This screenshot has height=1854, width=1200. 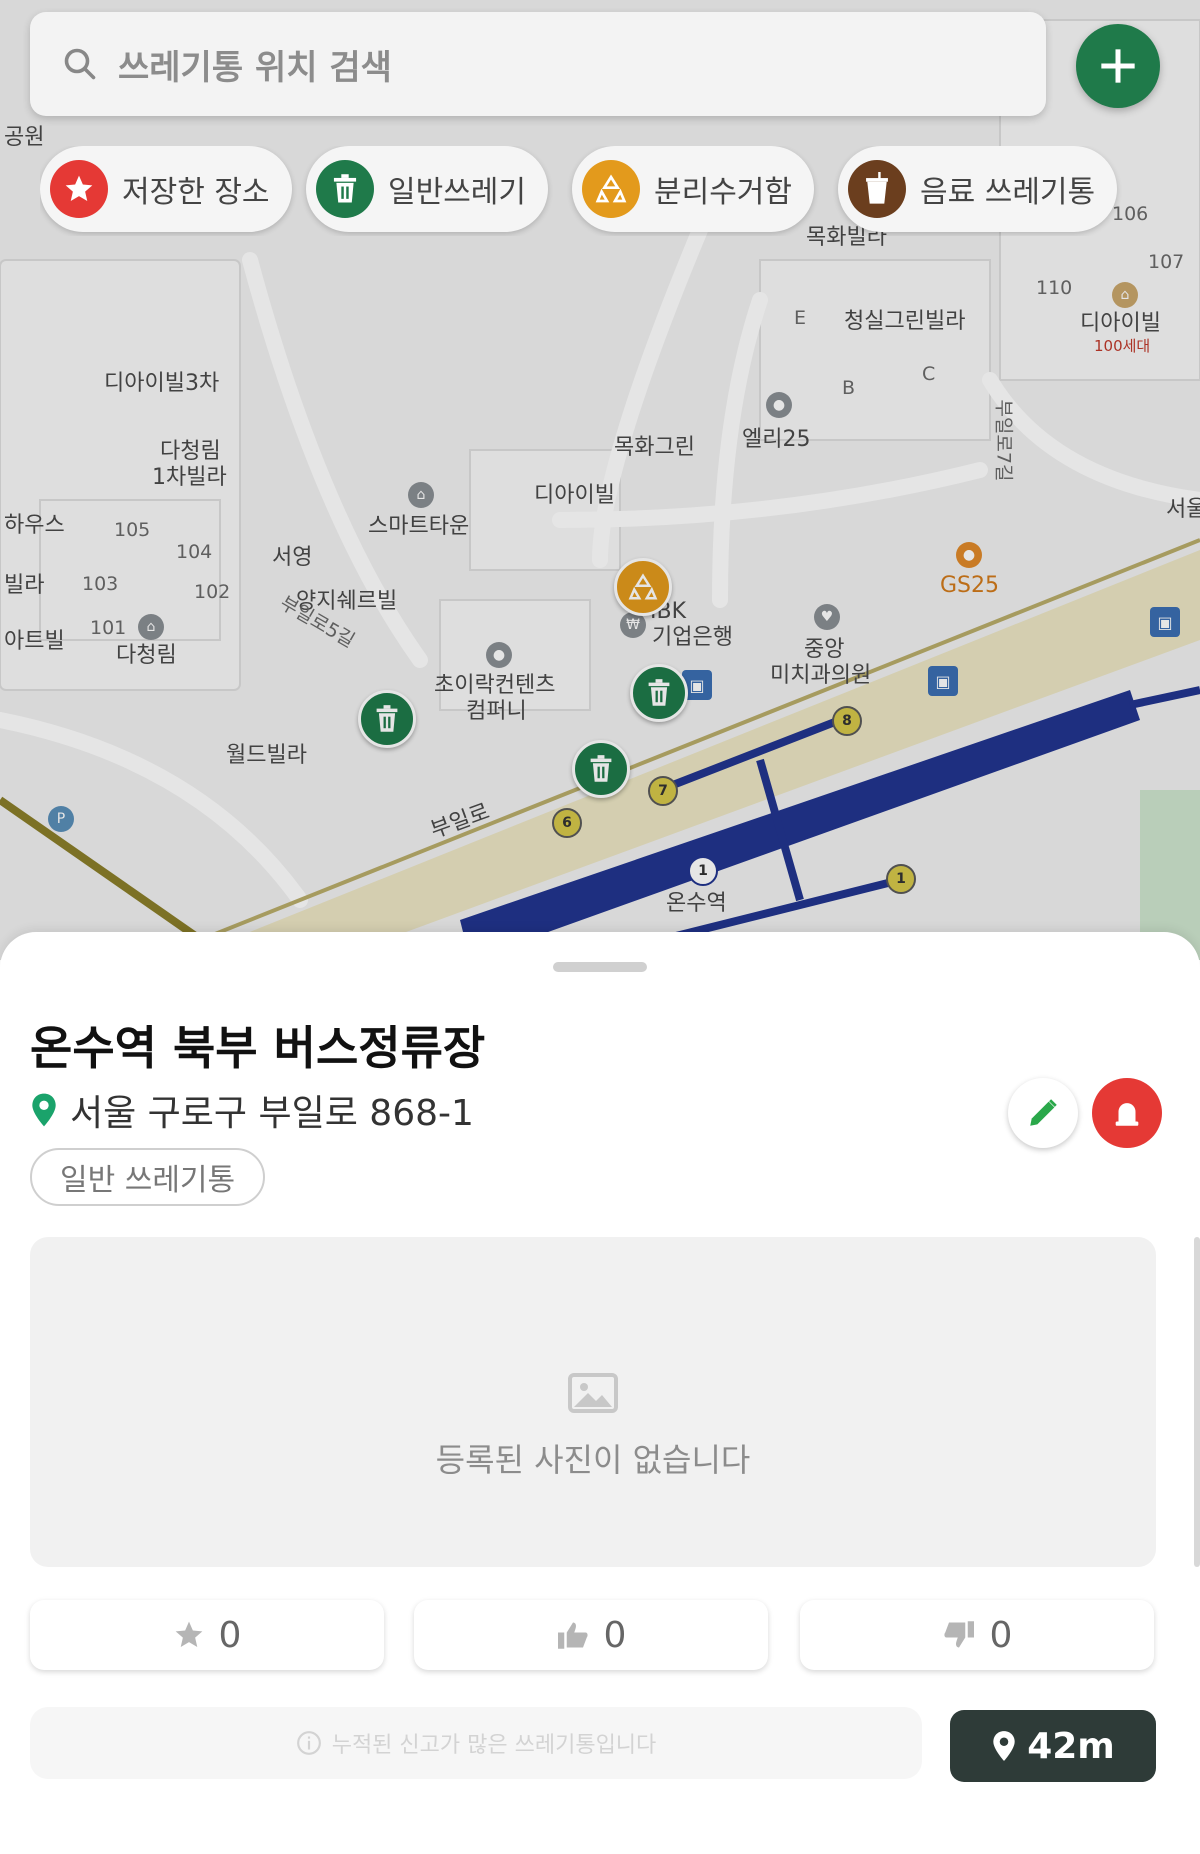 What do you see at coordinates (696, 903) in the screenshot?
I see `map-label: 온수역` at bounding box center [696, 903].